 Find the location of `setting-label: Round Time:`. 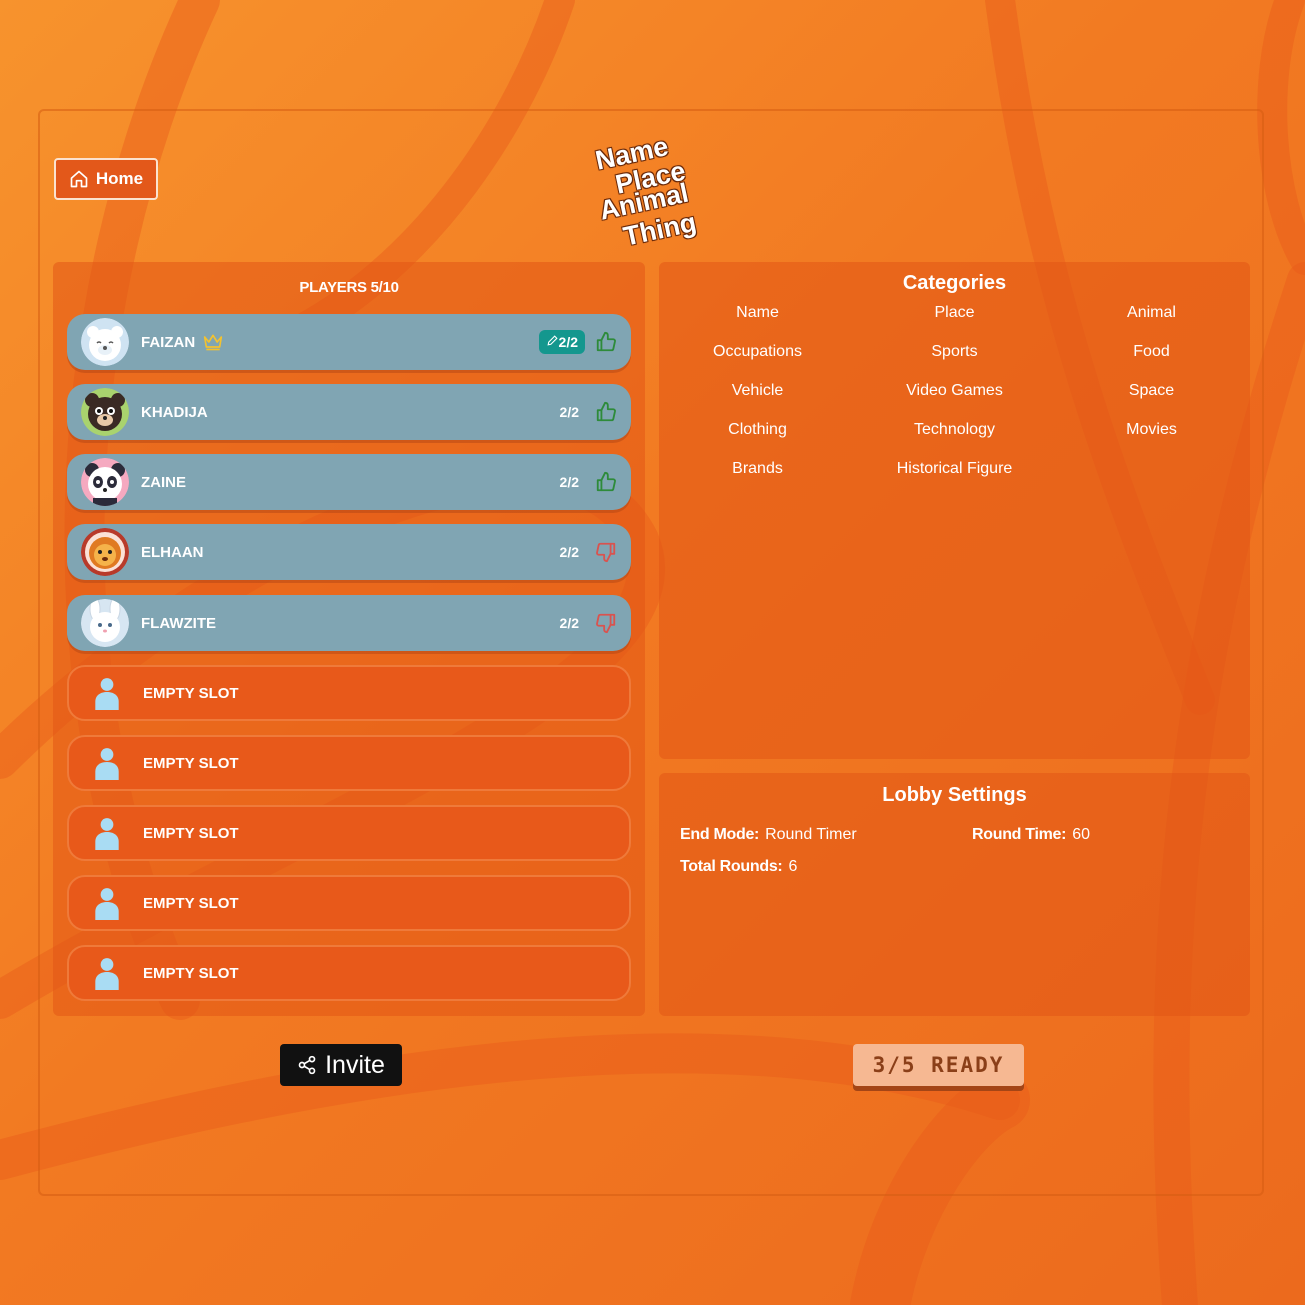

setting-label: Round Time: is located at coordinates (1019, 834).